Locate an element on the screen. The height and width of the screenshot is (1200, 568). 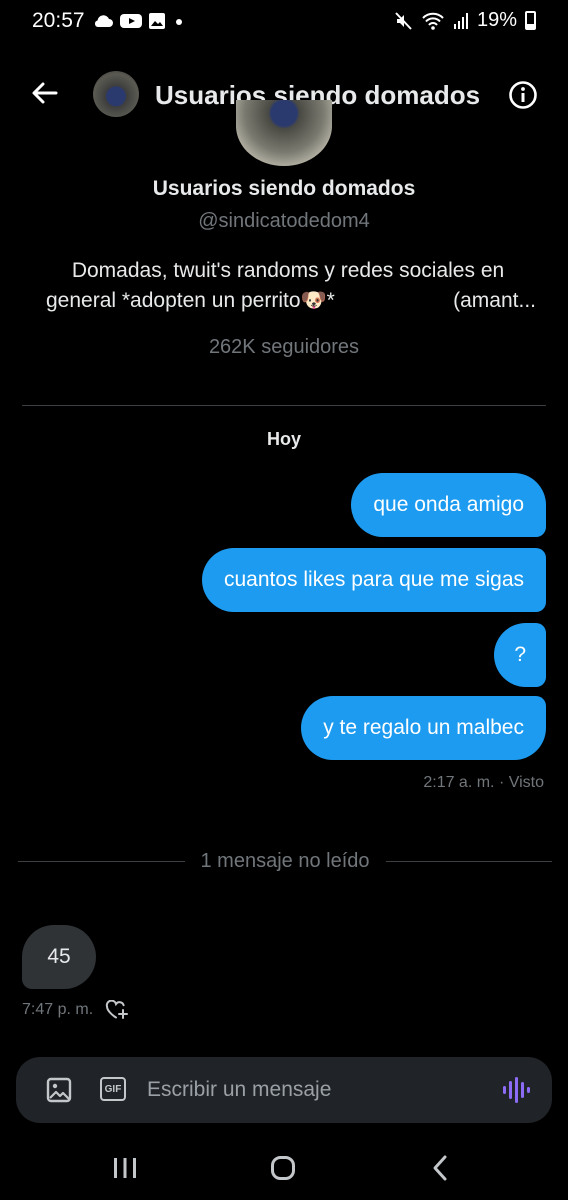
message-status: 2:17 a. m. · Visto is located at coordinates (483, 782).